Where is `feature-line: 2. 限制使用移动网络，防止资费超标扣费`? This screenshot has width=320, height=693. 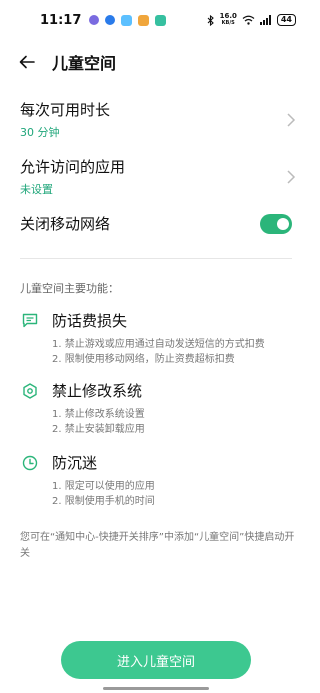 feature-line: 2. 限制使用移动网络，防止资费超标扣费 is located at coordinates (143, 359).